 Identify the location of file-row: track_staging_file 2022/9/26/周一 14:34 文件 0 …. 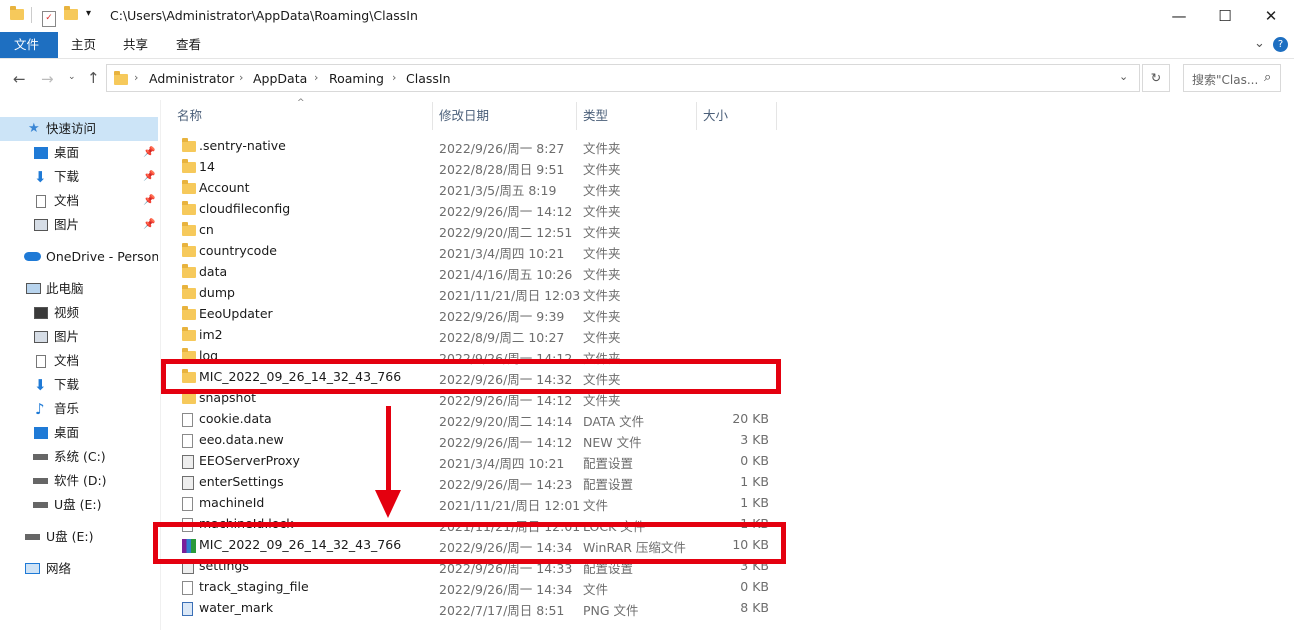
(474, 586).